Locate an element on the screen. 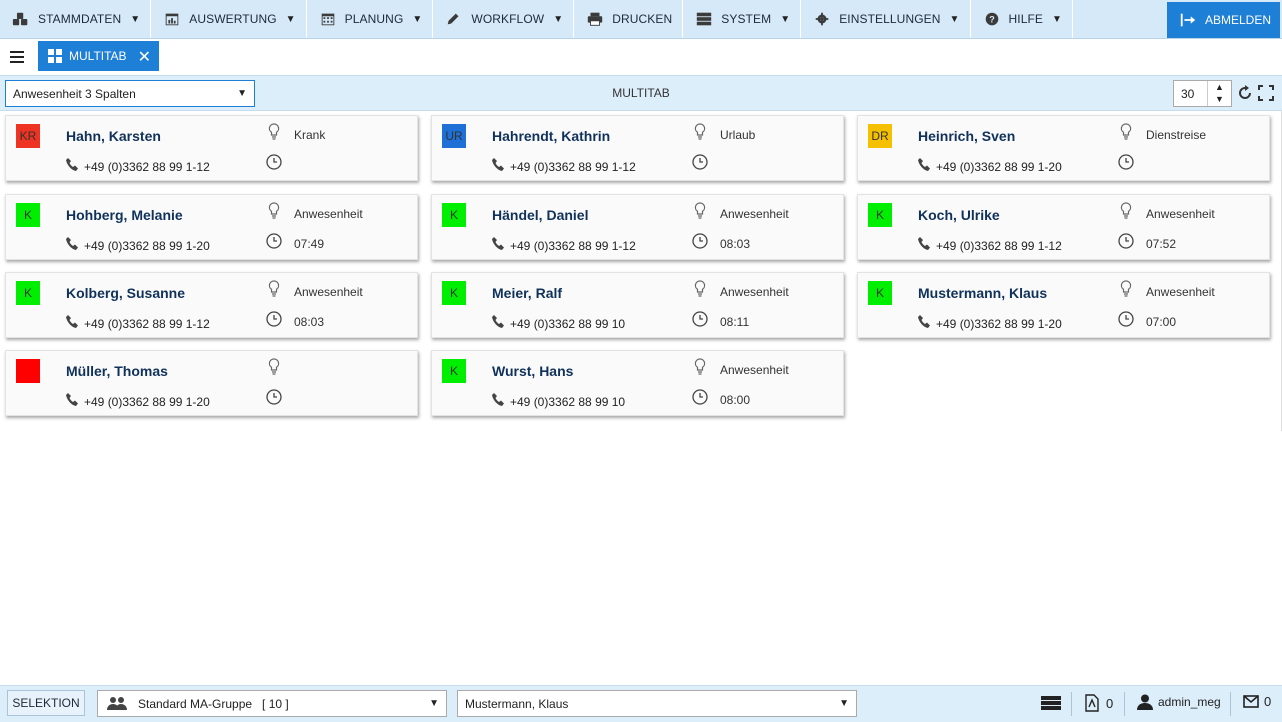  employee-time: 07:52 is located at coordinates (1161, 244).